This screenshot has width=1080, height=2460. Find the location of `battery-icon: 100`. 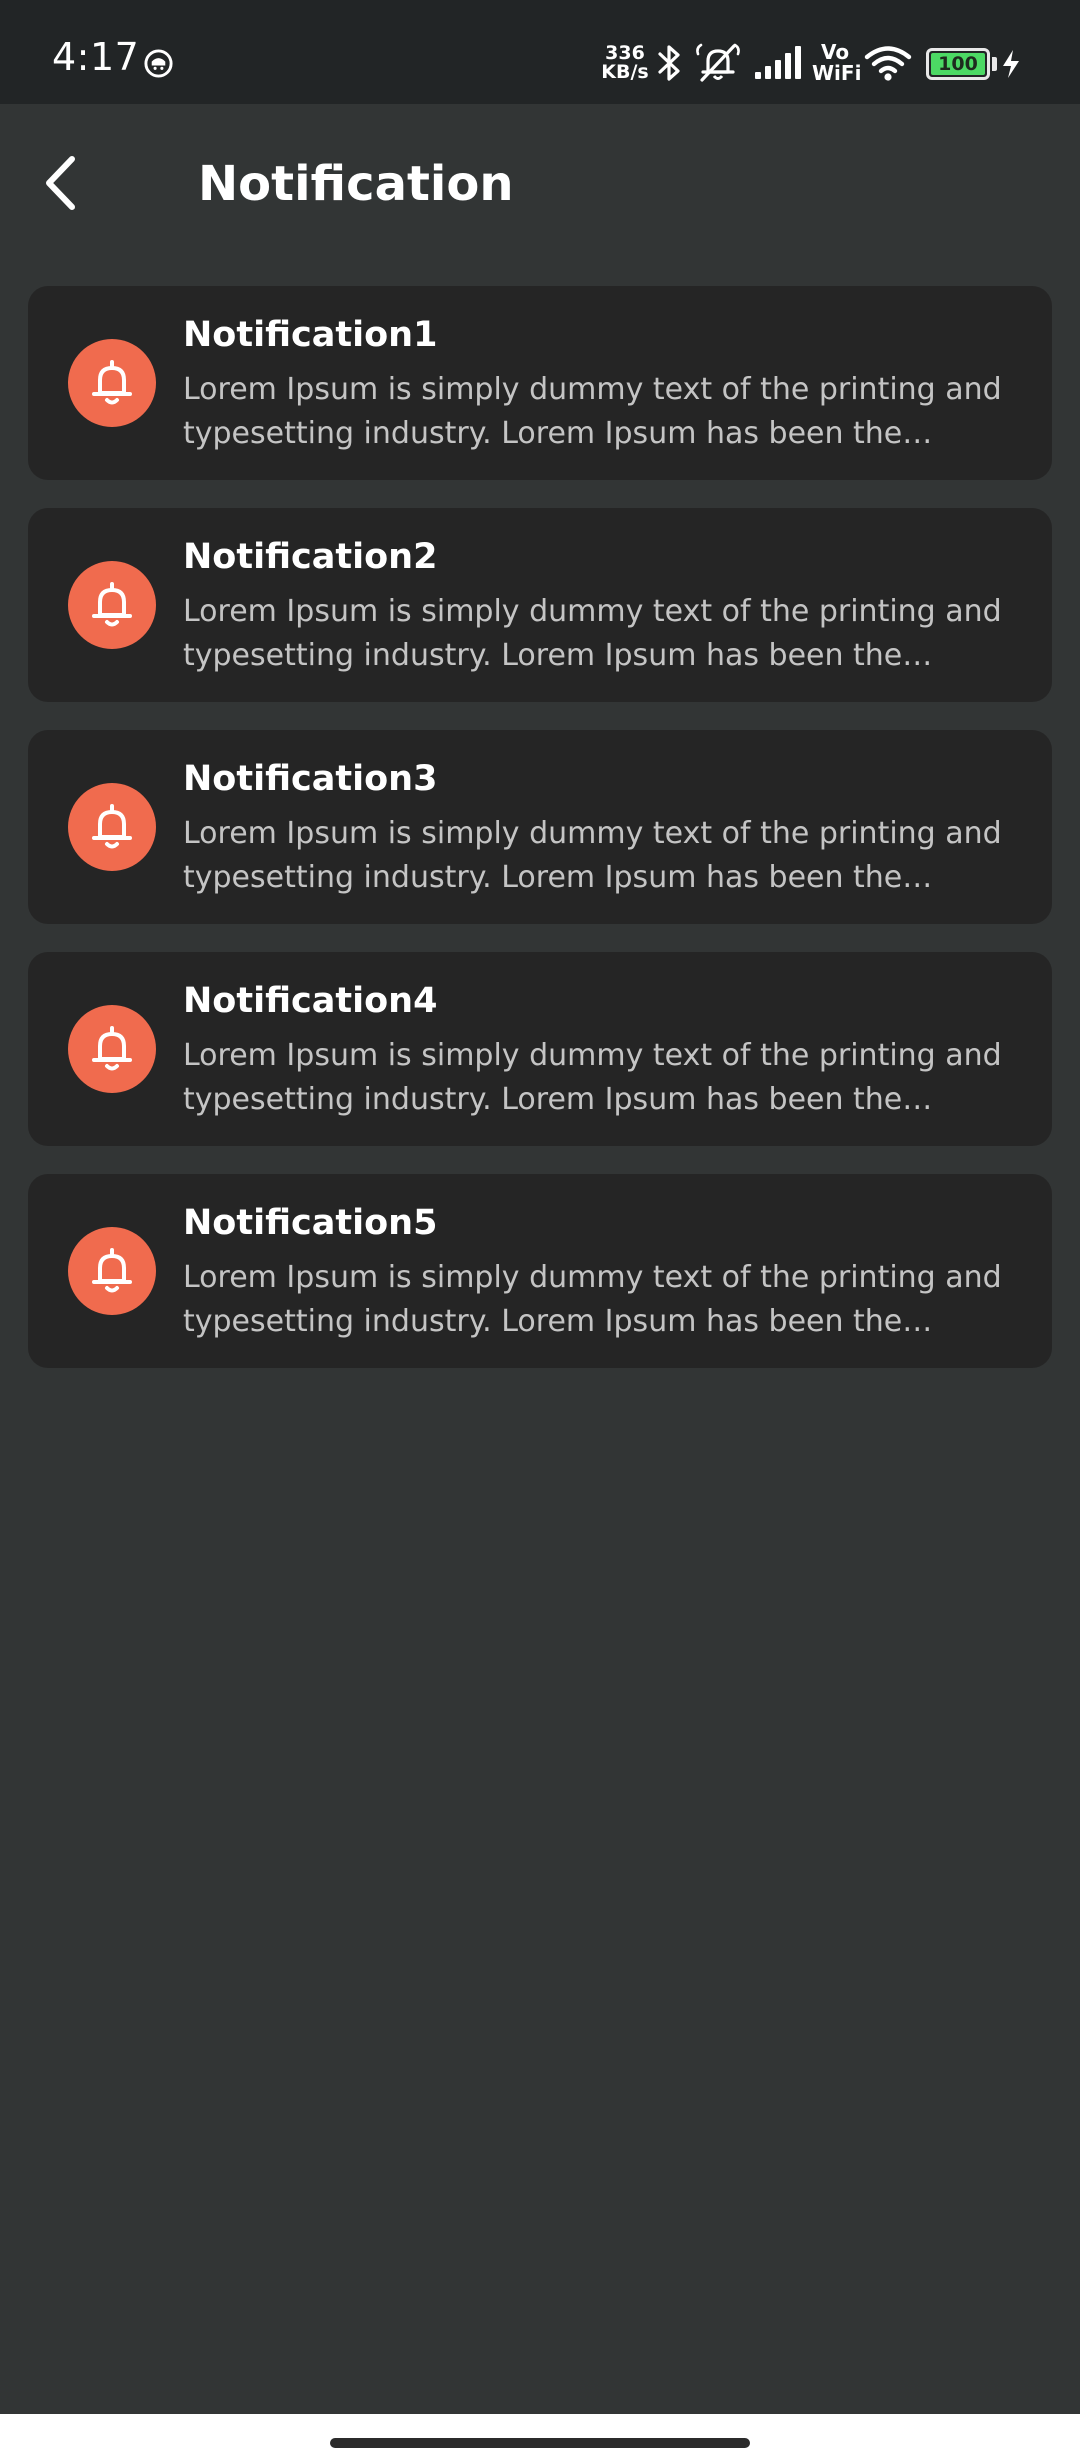

battery-icon: 100 is located at coordinates (958, 64).